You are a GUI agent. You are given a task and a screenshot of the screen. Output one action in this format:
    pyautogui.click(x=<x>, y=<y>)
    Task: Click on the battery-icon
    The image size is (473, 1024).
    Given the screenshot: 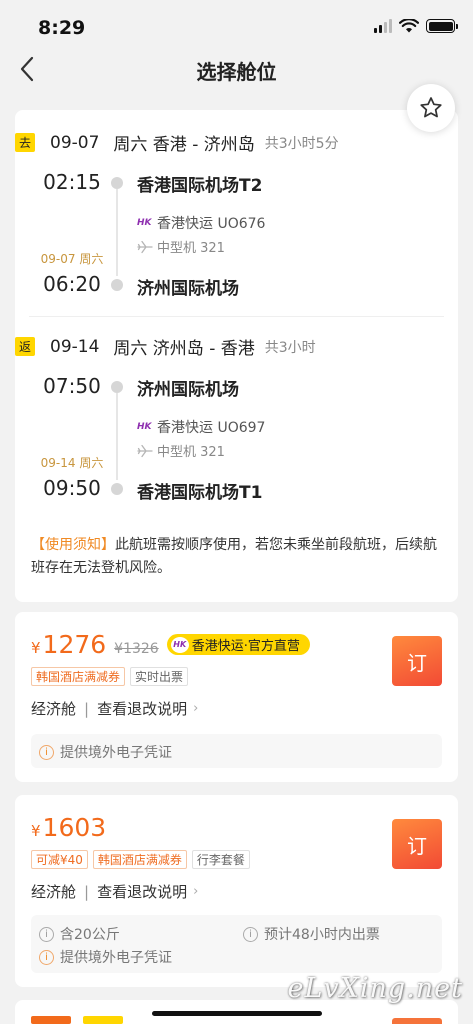 What is the action you would take?
    pyautogui.click(x=442, y=26)
    